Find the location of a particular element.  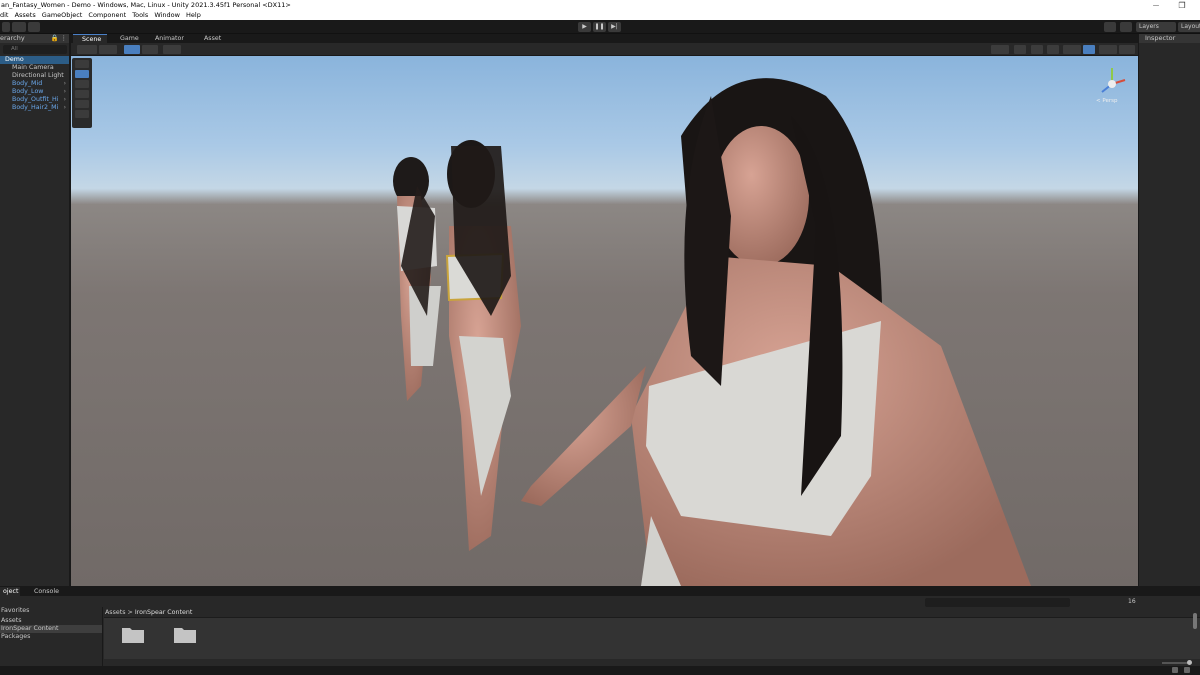

tree-packages: Packages is located at coordinates (51, 637).